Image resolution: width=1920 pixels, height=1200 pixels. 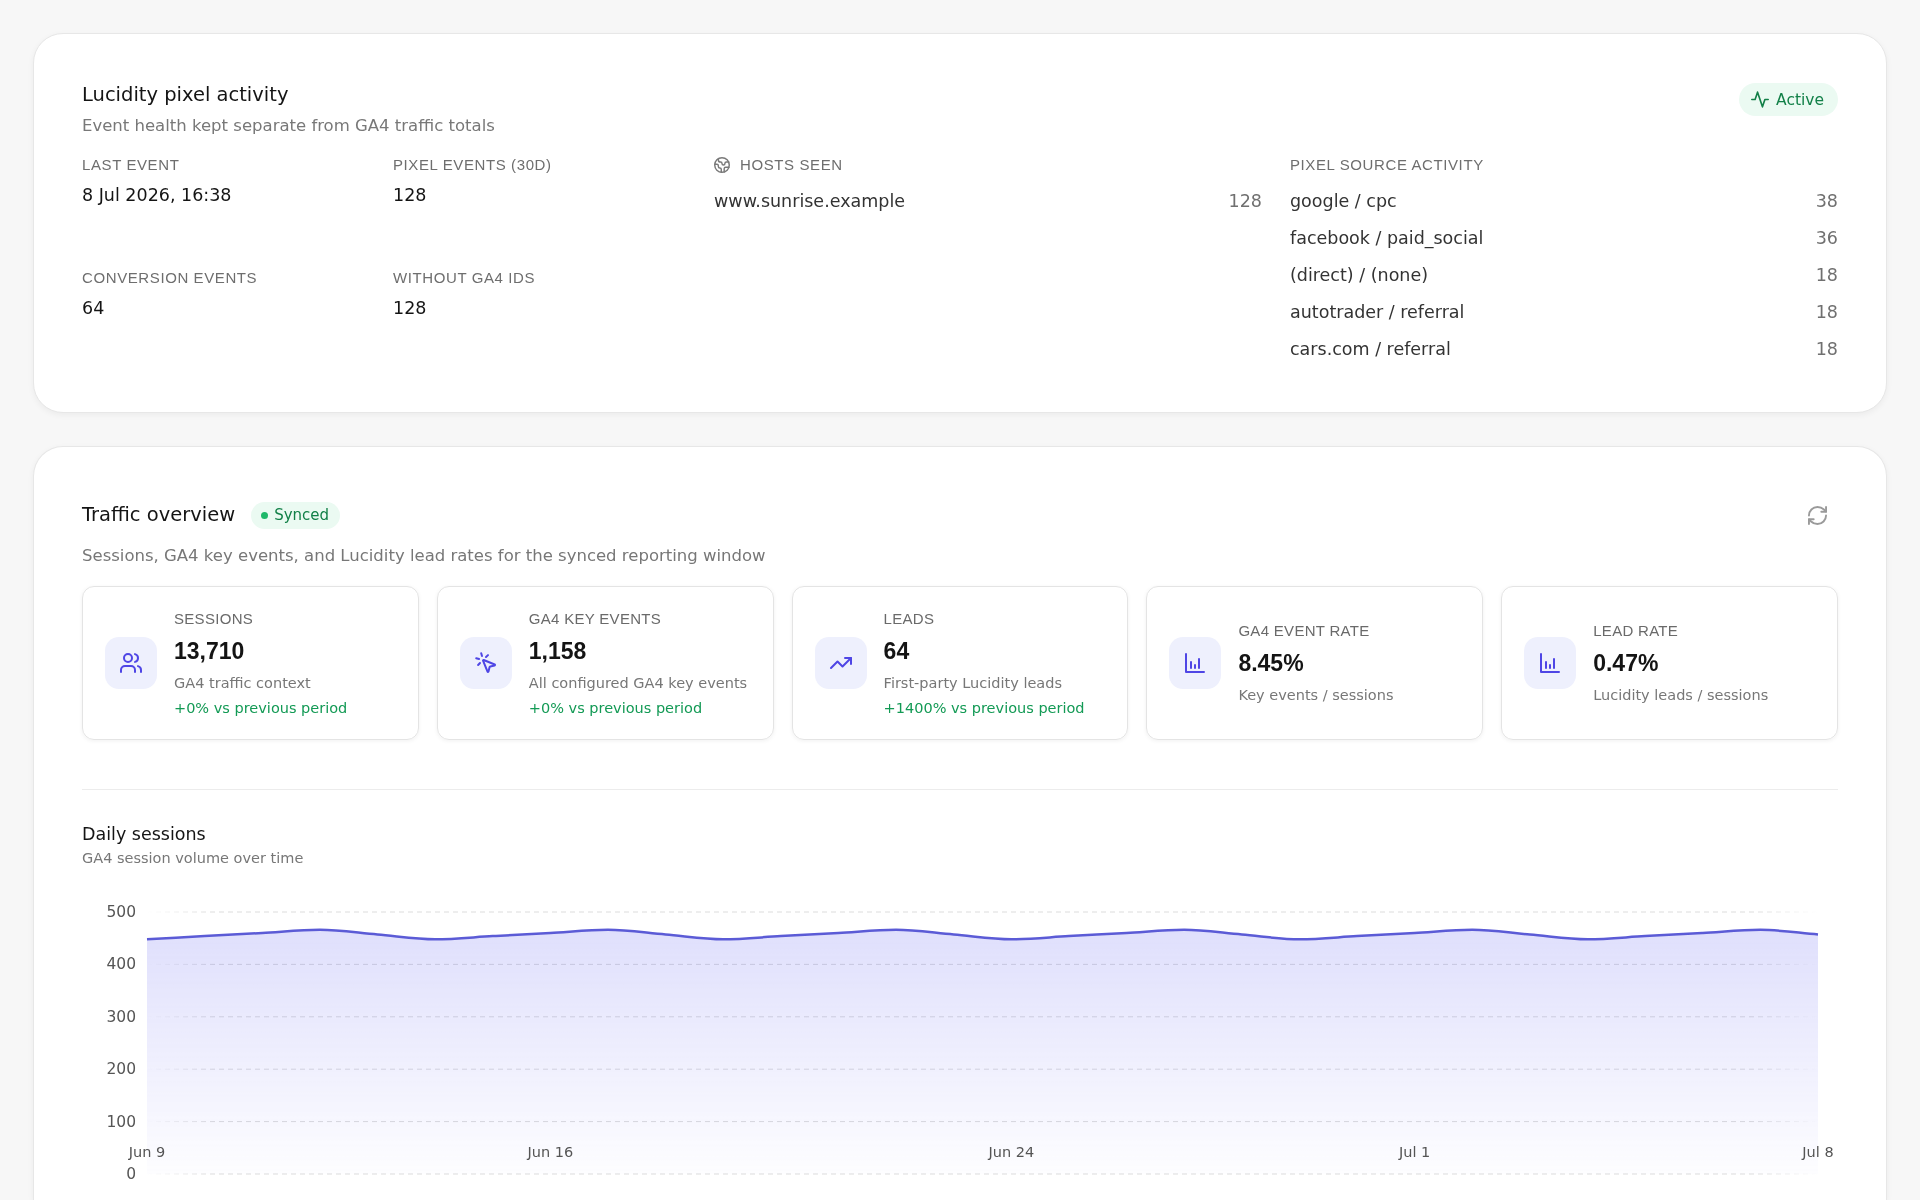 What do you see at coordinates (1304, 631) in the screenshot?
I see `stat-label: GA4 EVENT RATE` at bounding box center [1304, 631].